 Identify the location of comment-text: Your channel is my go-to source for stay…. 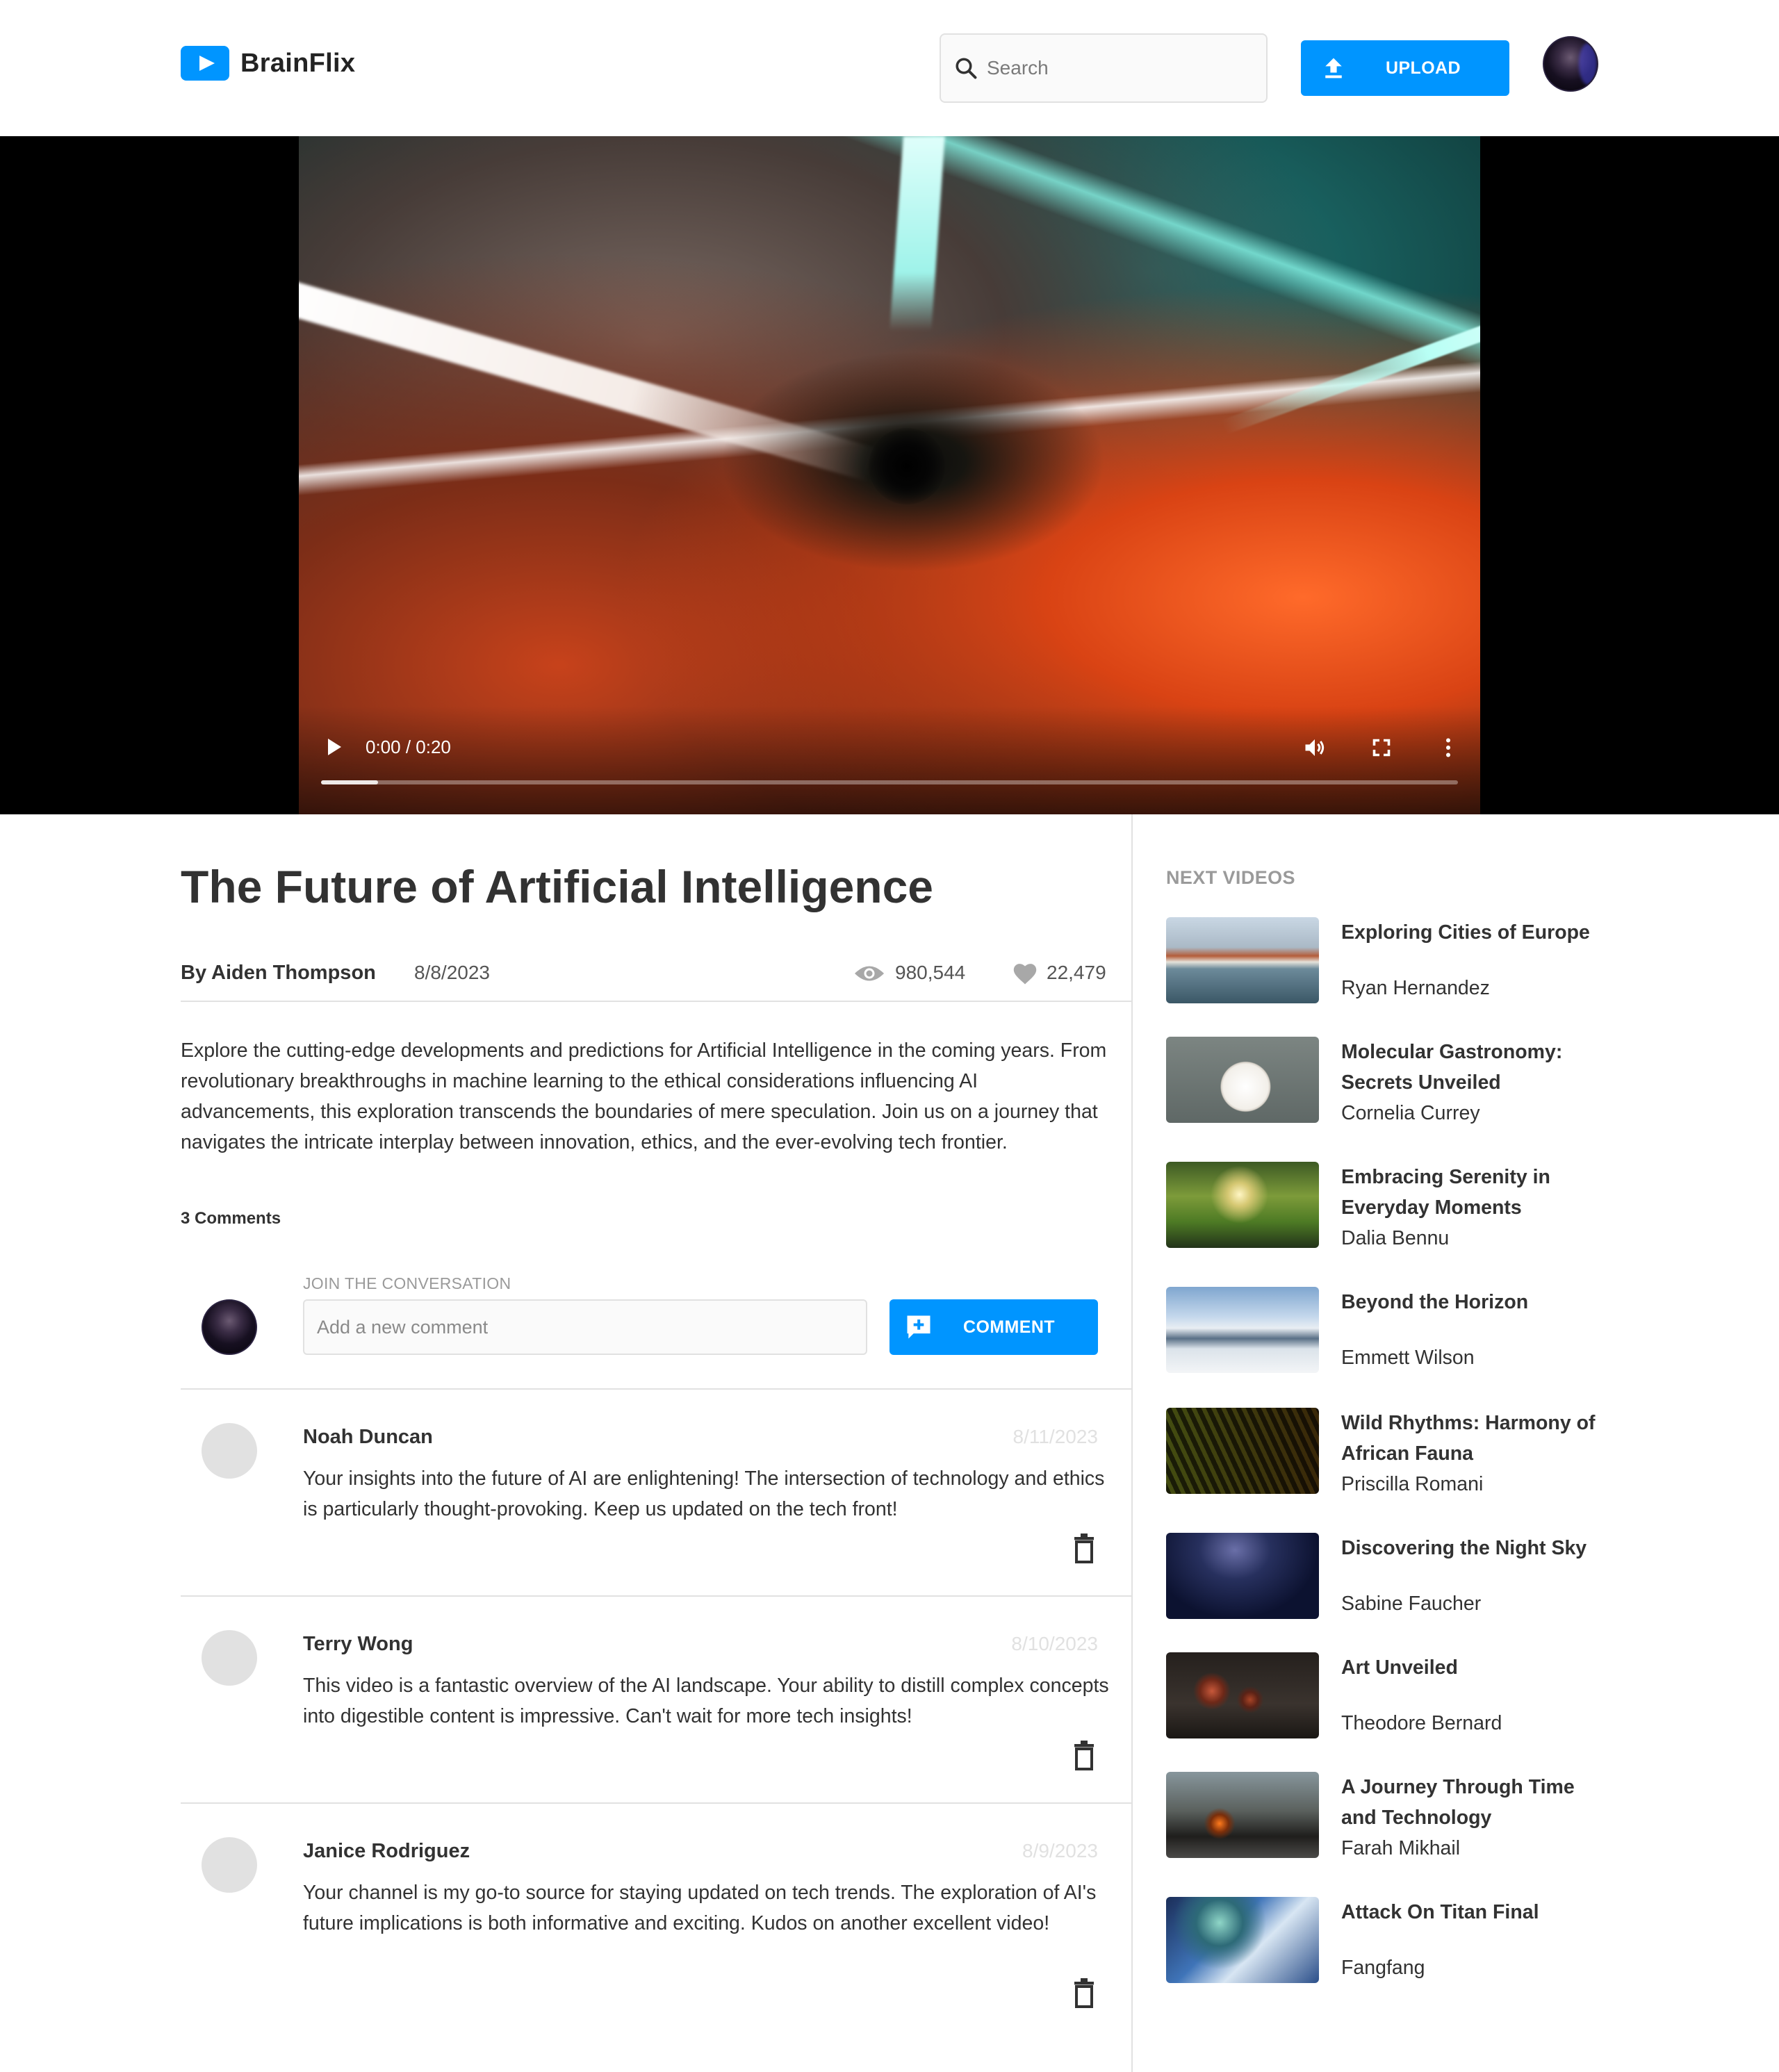
(700, 1908).